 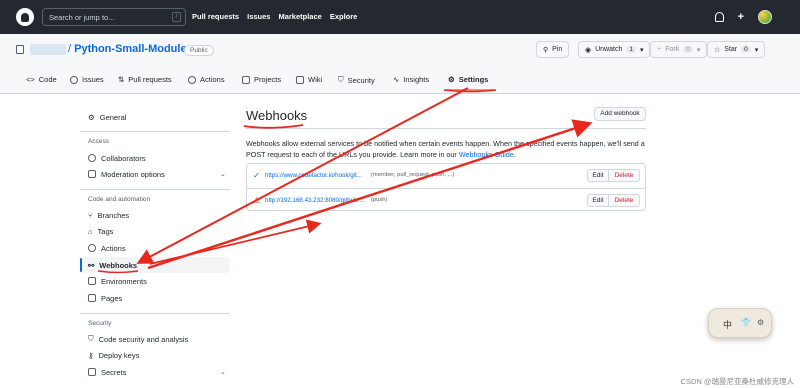 What do you see at coordinates (100, 323) in the screenshot?
I see `sidebar-heading-security: Security` at bounding box center [100, 323].